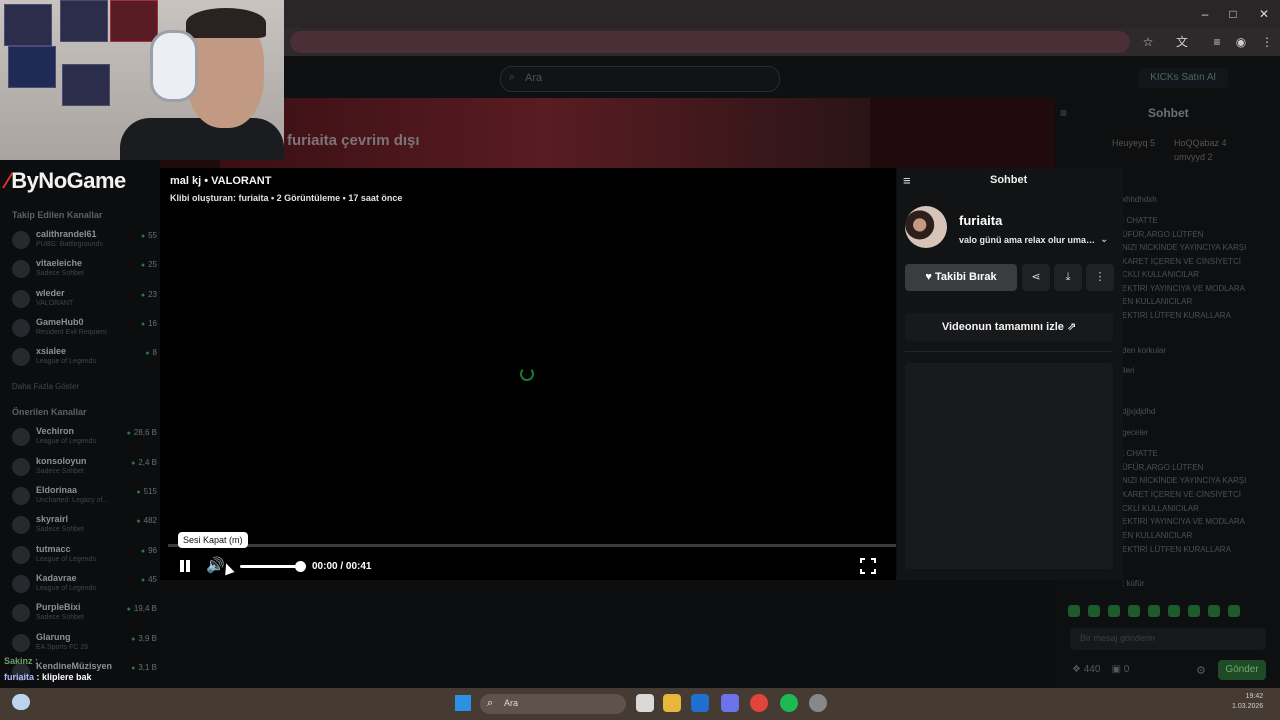  I want to click on sidebar-channel: Kadavrae League of Legends 45, so click(86, 585).